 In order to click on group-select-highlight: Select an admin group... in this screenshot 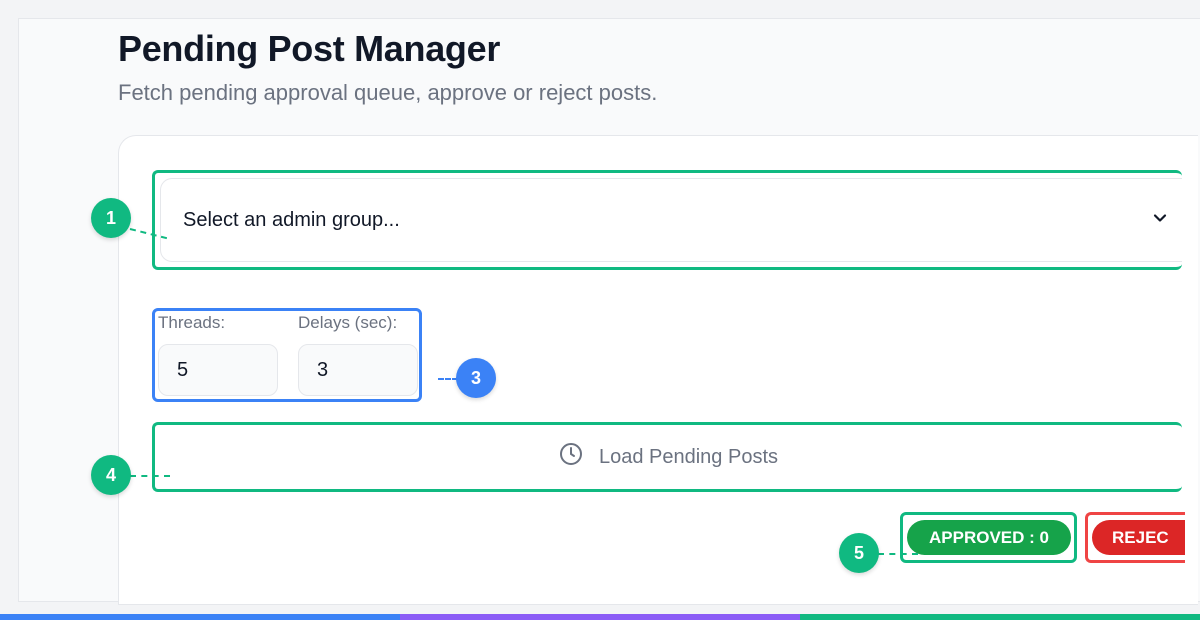, I will do `click(667, 220)`.